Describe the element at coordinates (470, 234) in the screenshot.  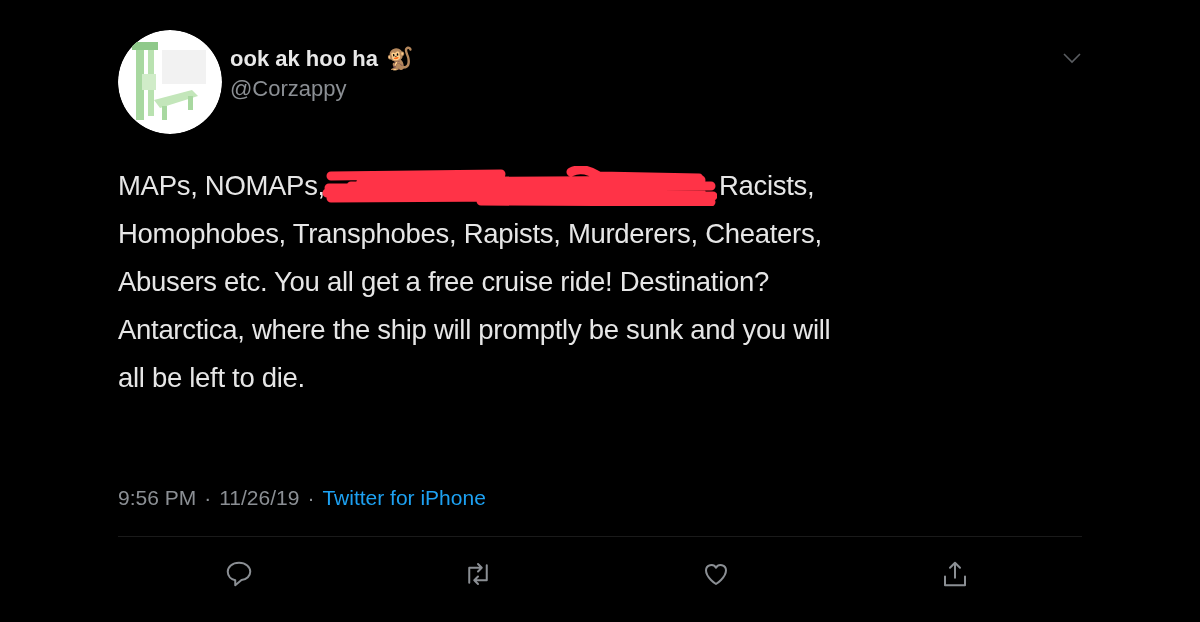
I see `tweet-text: Homophobes, Transphobes, Rapists, Murderers, Cheaters,` at that location.